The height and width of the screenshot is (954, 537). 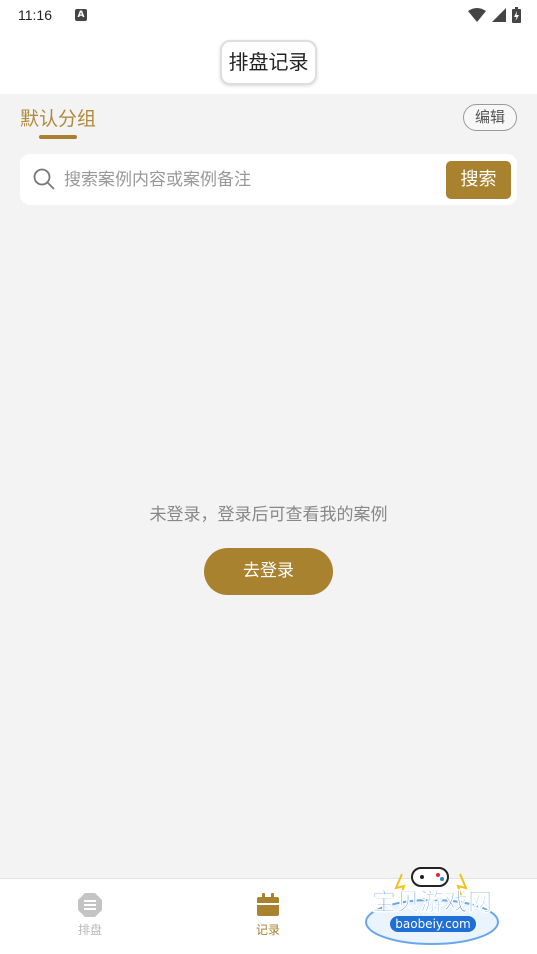 What do you see at coordinates (490, 117) in the screenshot?
I see `edit-button: 编辑` at bounding box center [490, 117].